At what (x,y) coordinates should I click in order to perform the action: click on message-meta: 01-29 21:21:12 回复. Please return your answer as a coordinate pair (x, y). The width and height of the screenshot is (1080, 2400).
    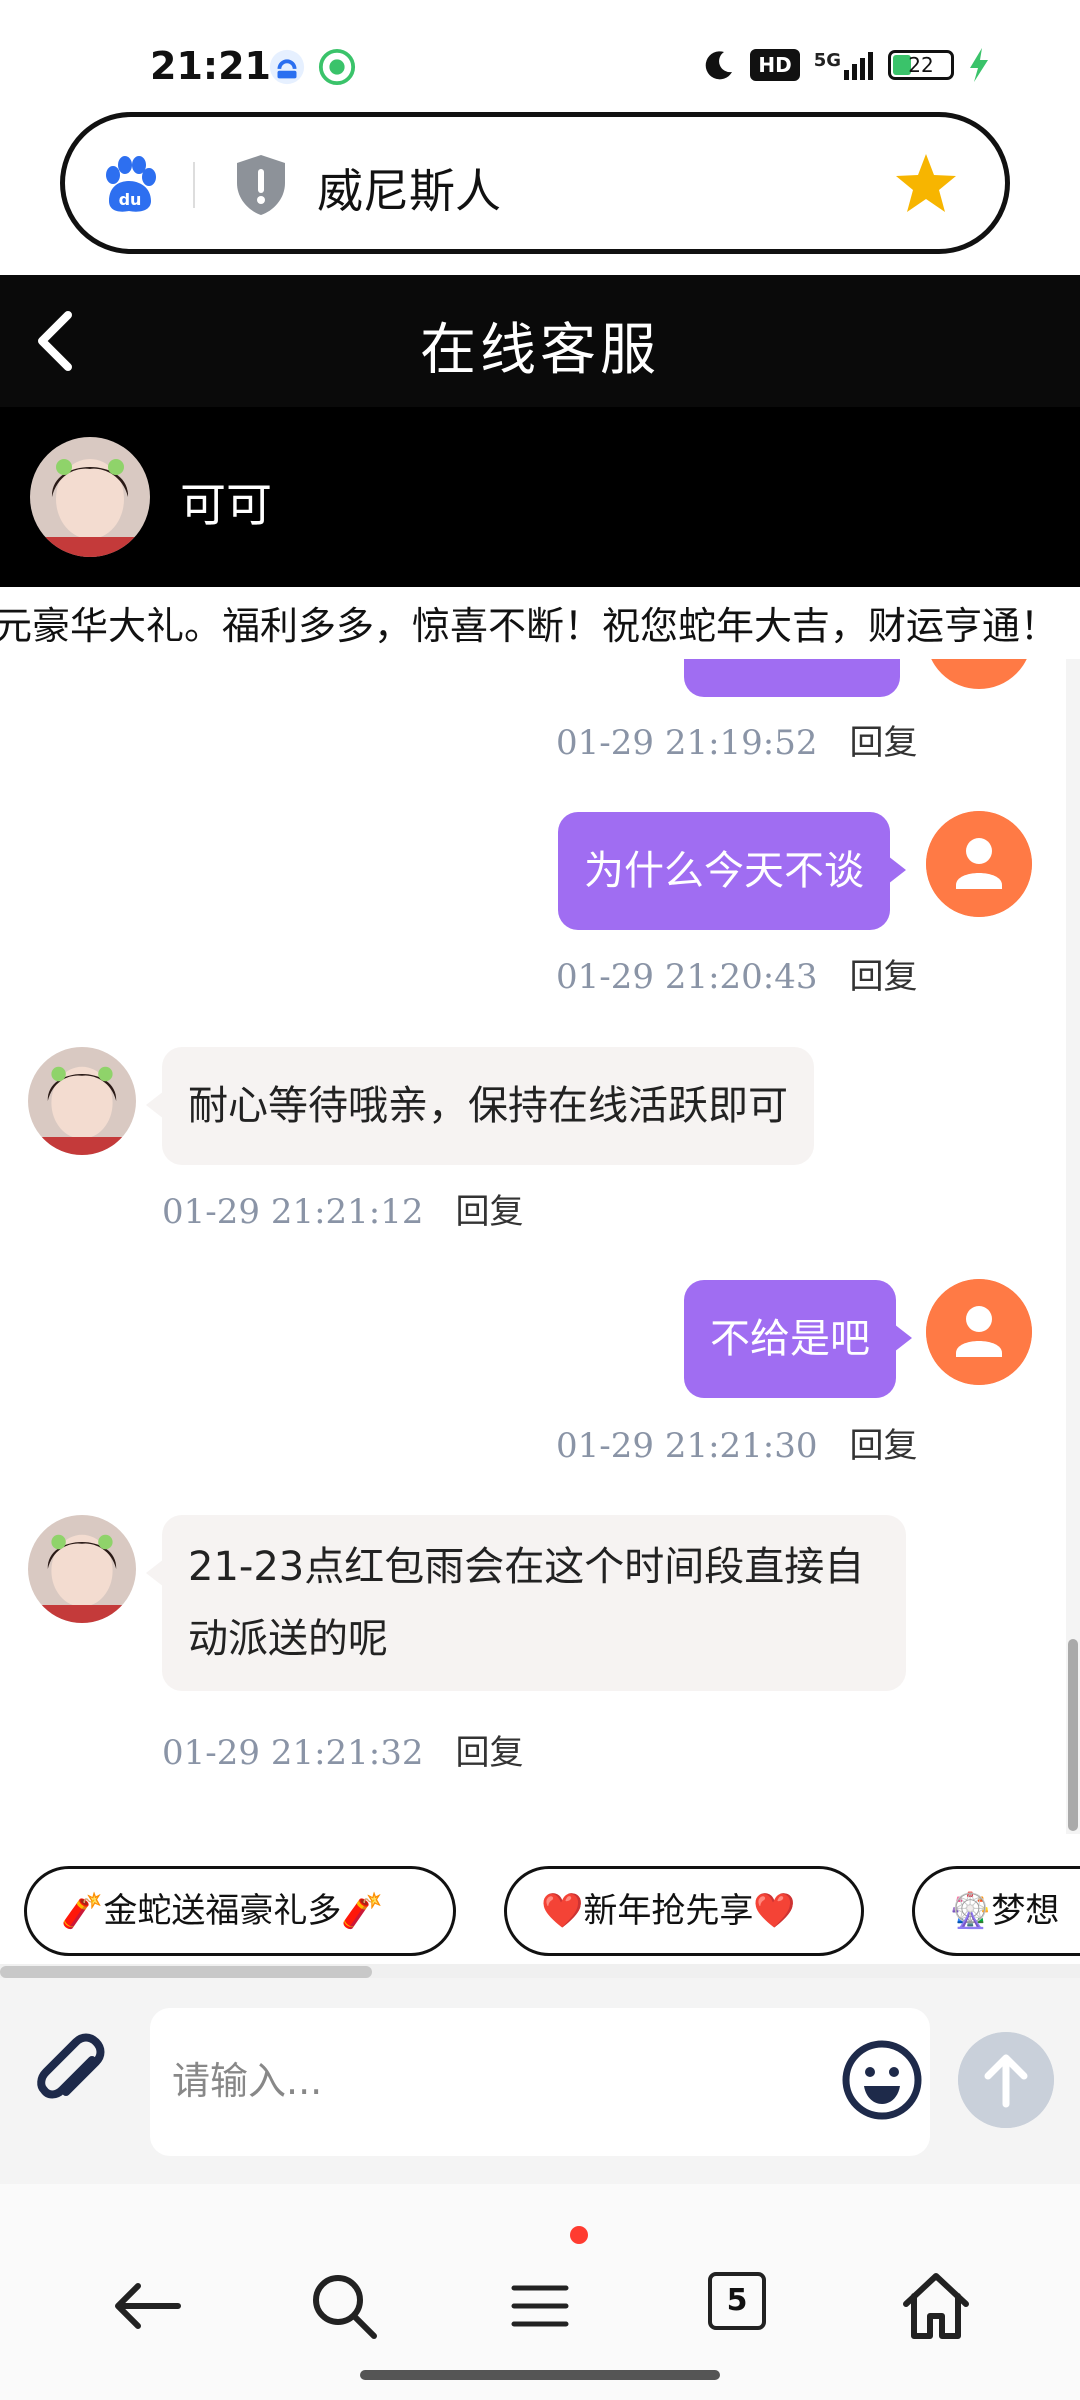
    Looking at the image, I should click on (343, 1208).